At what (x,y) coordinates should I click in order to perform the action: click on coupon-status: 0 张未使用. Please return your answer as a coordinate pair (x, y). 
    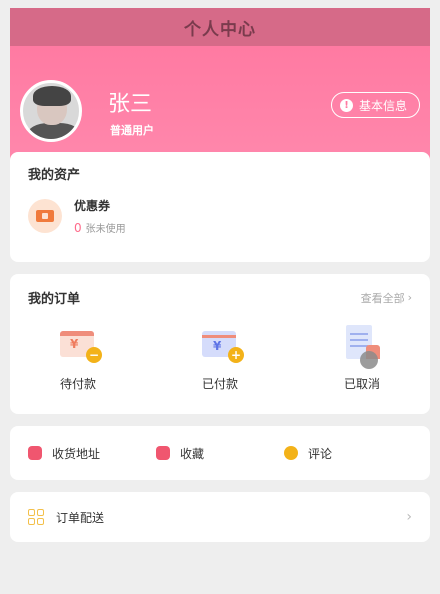
    Looking at the image, I should click on (100, 227).